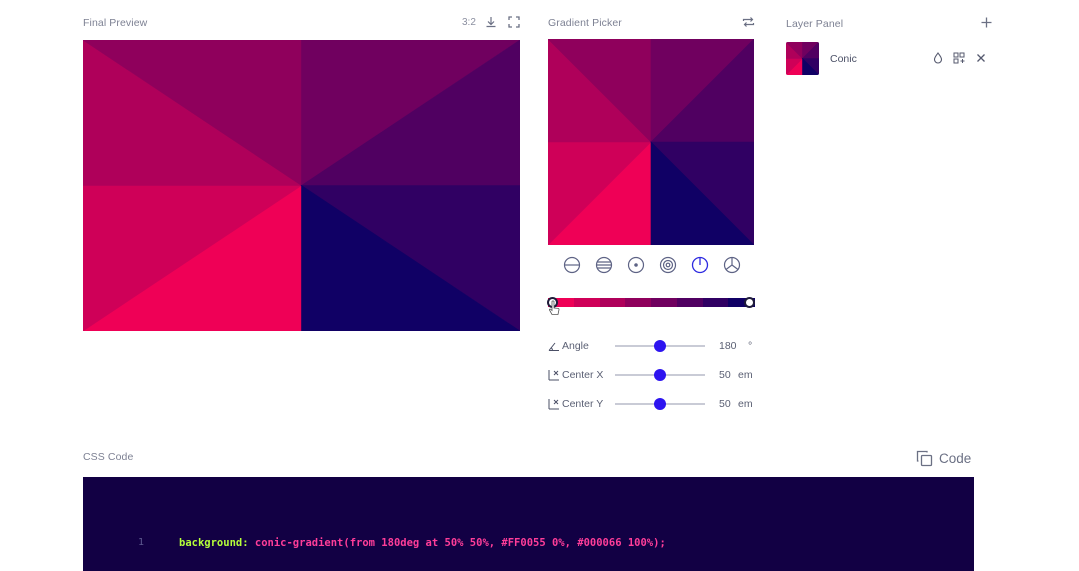 Image resolution: width=1079 pixels, height=571 pixels. What do you see at coordinates (938, 58) in the screenshot?
I see `color-drop-icon` at bounding box center [938, 58].